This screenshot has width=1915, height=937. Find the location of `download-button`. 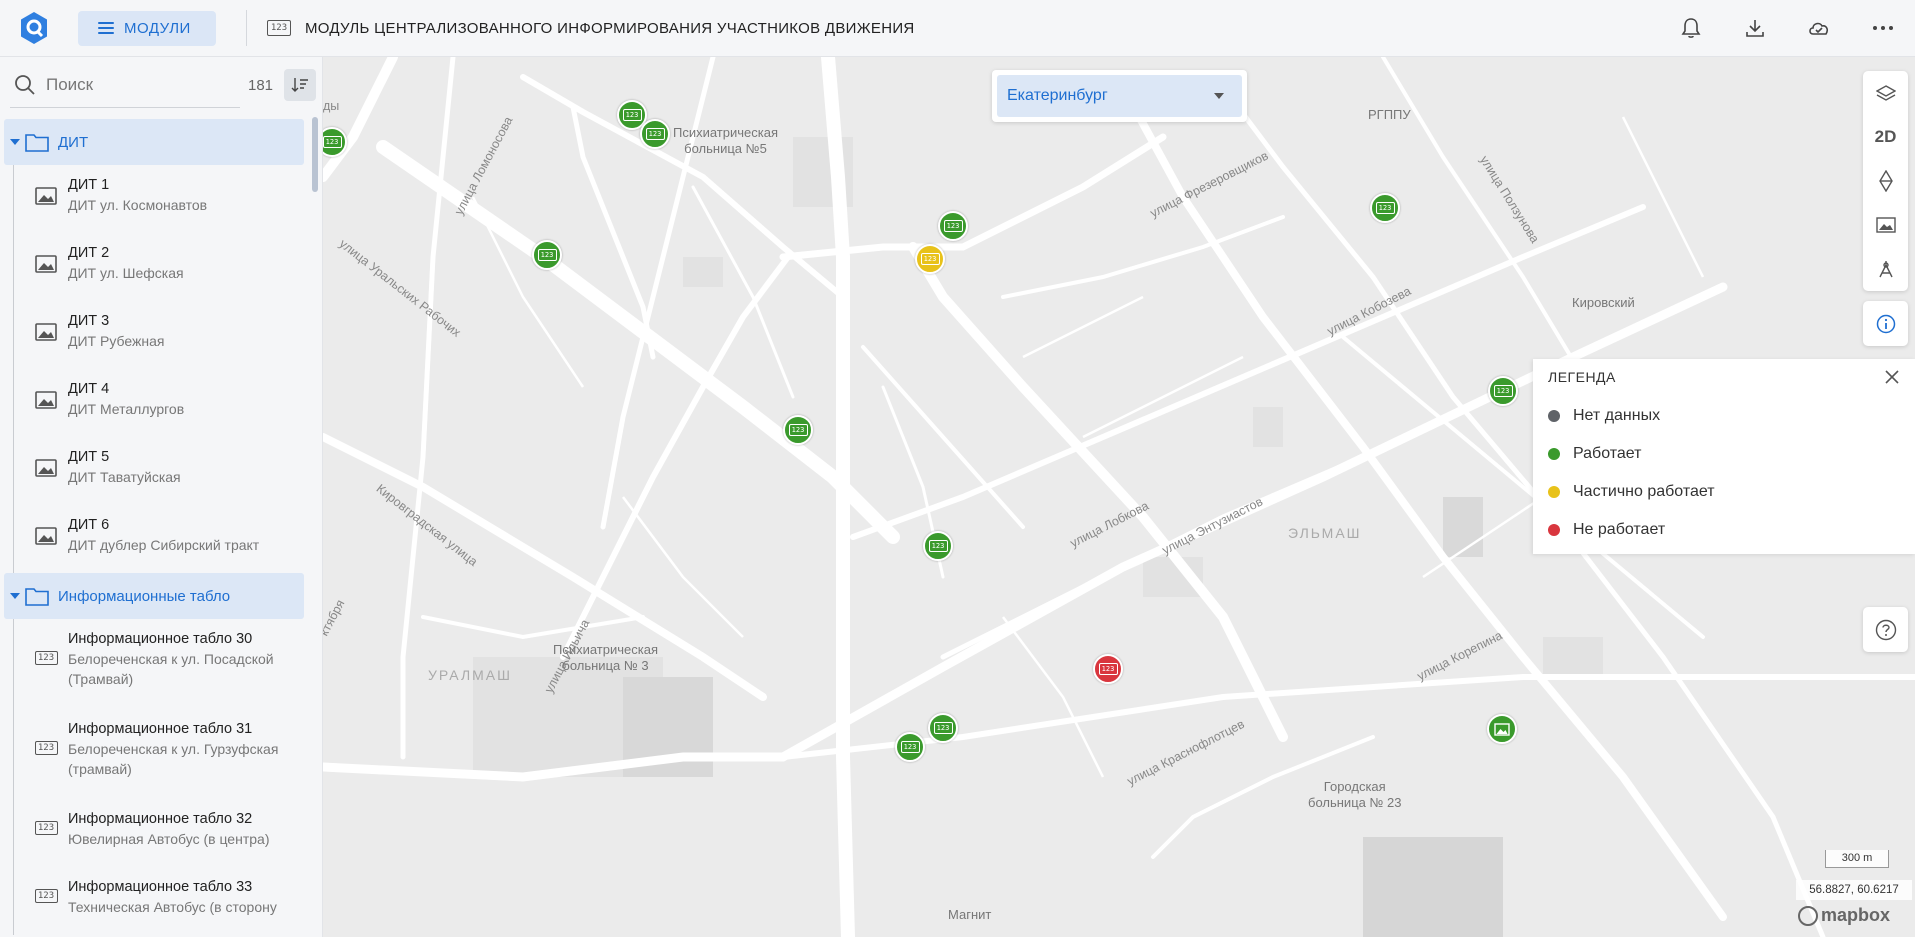

download-button is located at coordinates (1755, 28).